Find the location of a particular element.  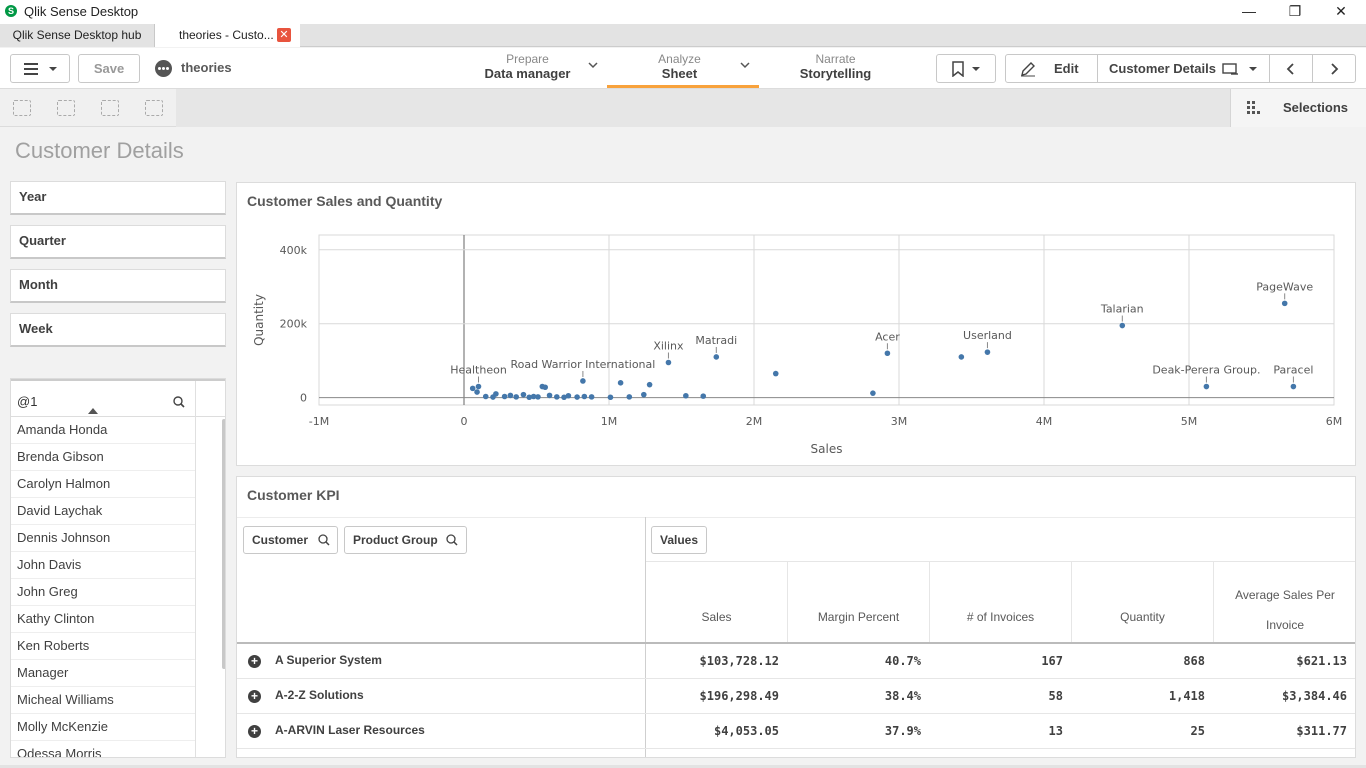

minimize-button: — is located at coordinates (1249, 12).